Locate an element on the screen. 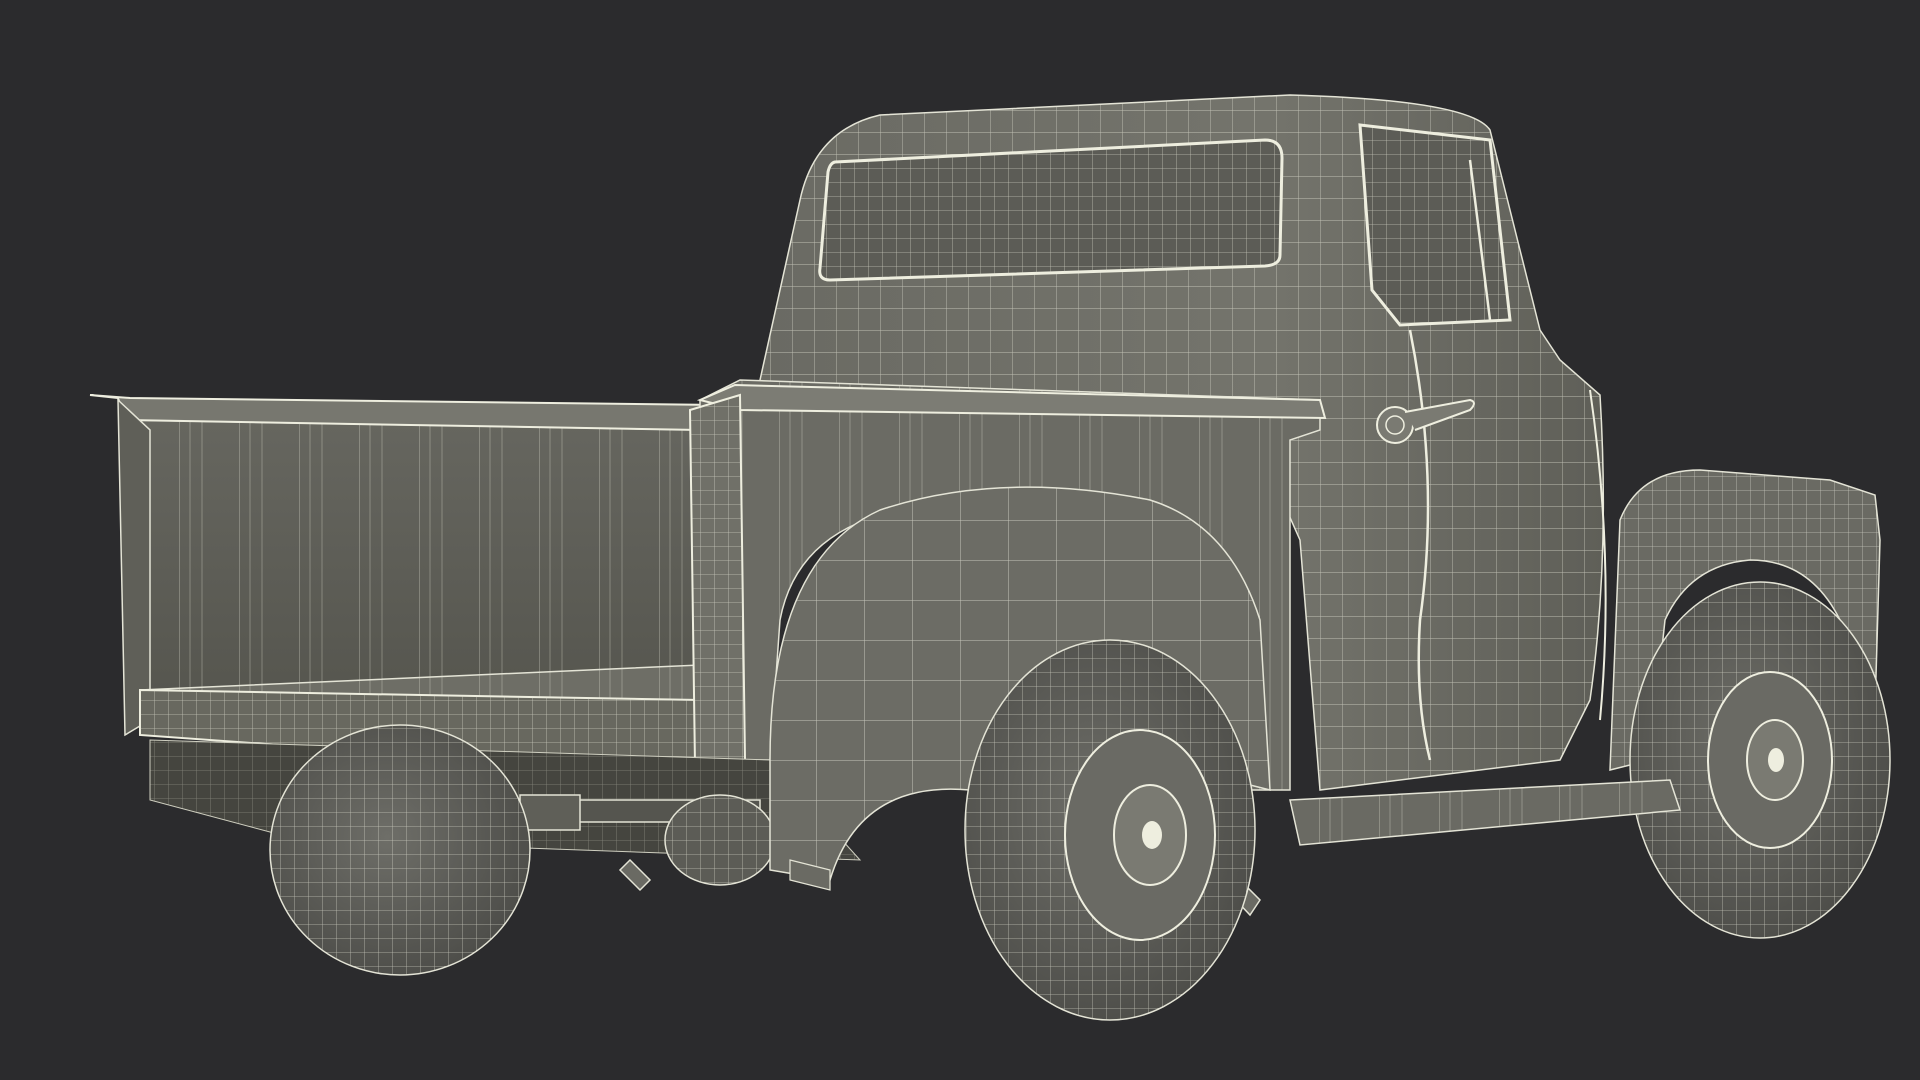  bed-left-side is located at coordinates (134, 567).